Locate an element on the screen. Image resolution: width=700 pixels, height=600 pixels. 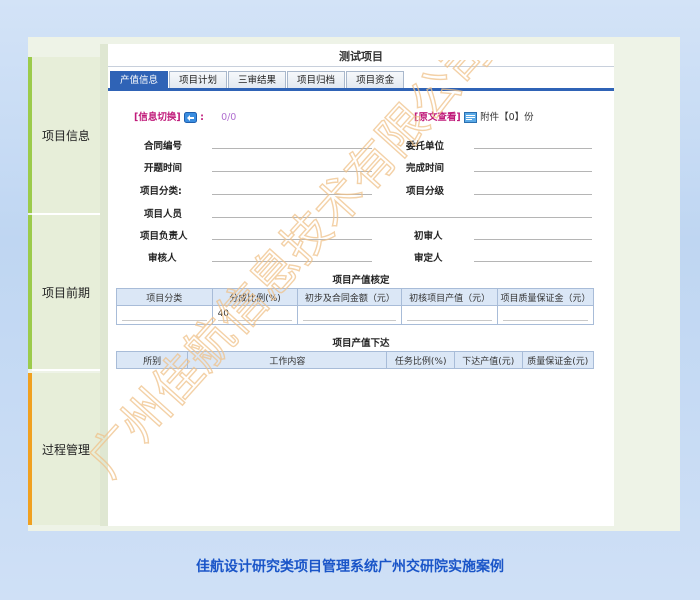
document-icon is located at coordinates (470, 117).